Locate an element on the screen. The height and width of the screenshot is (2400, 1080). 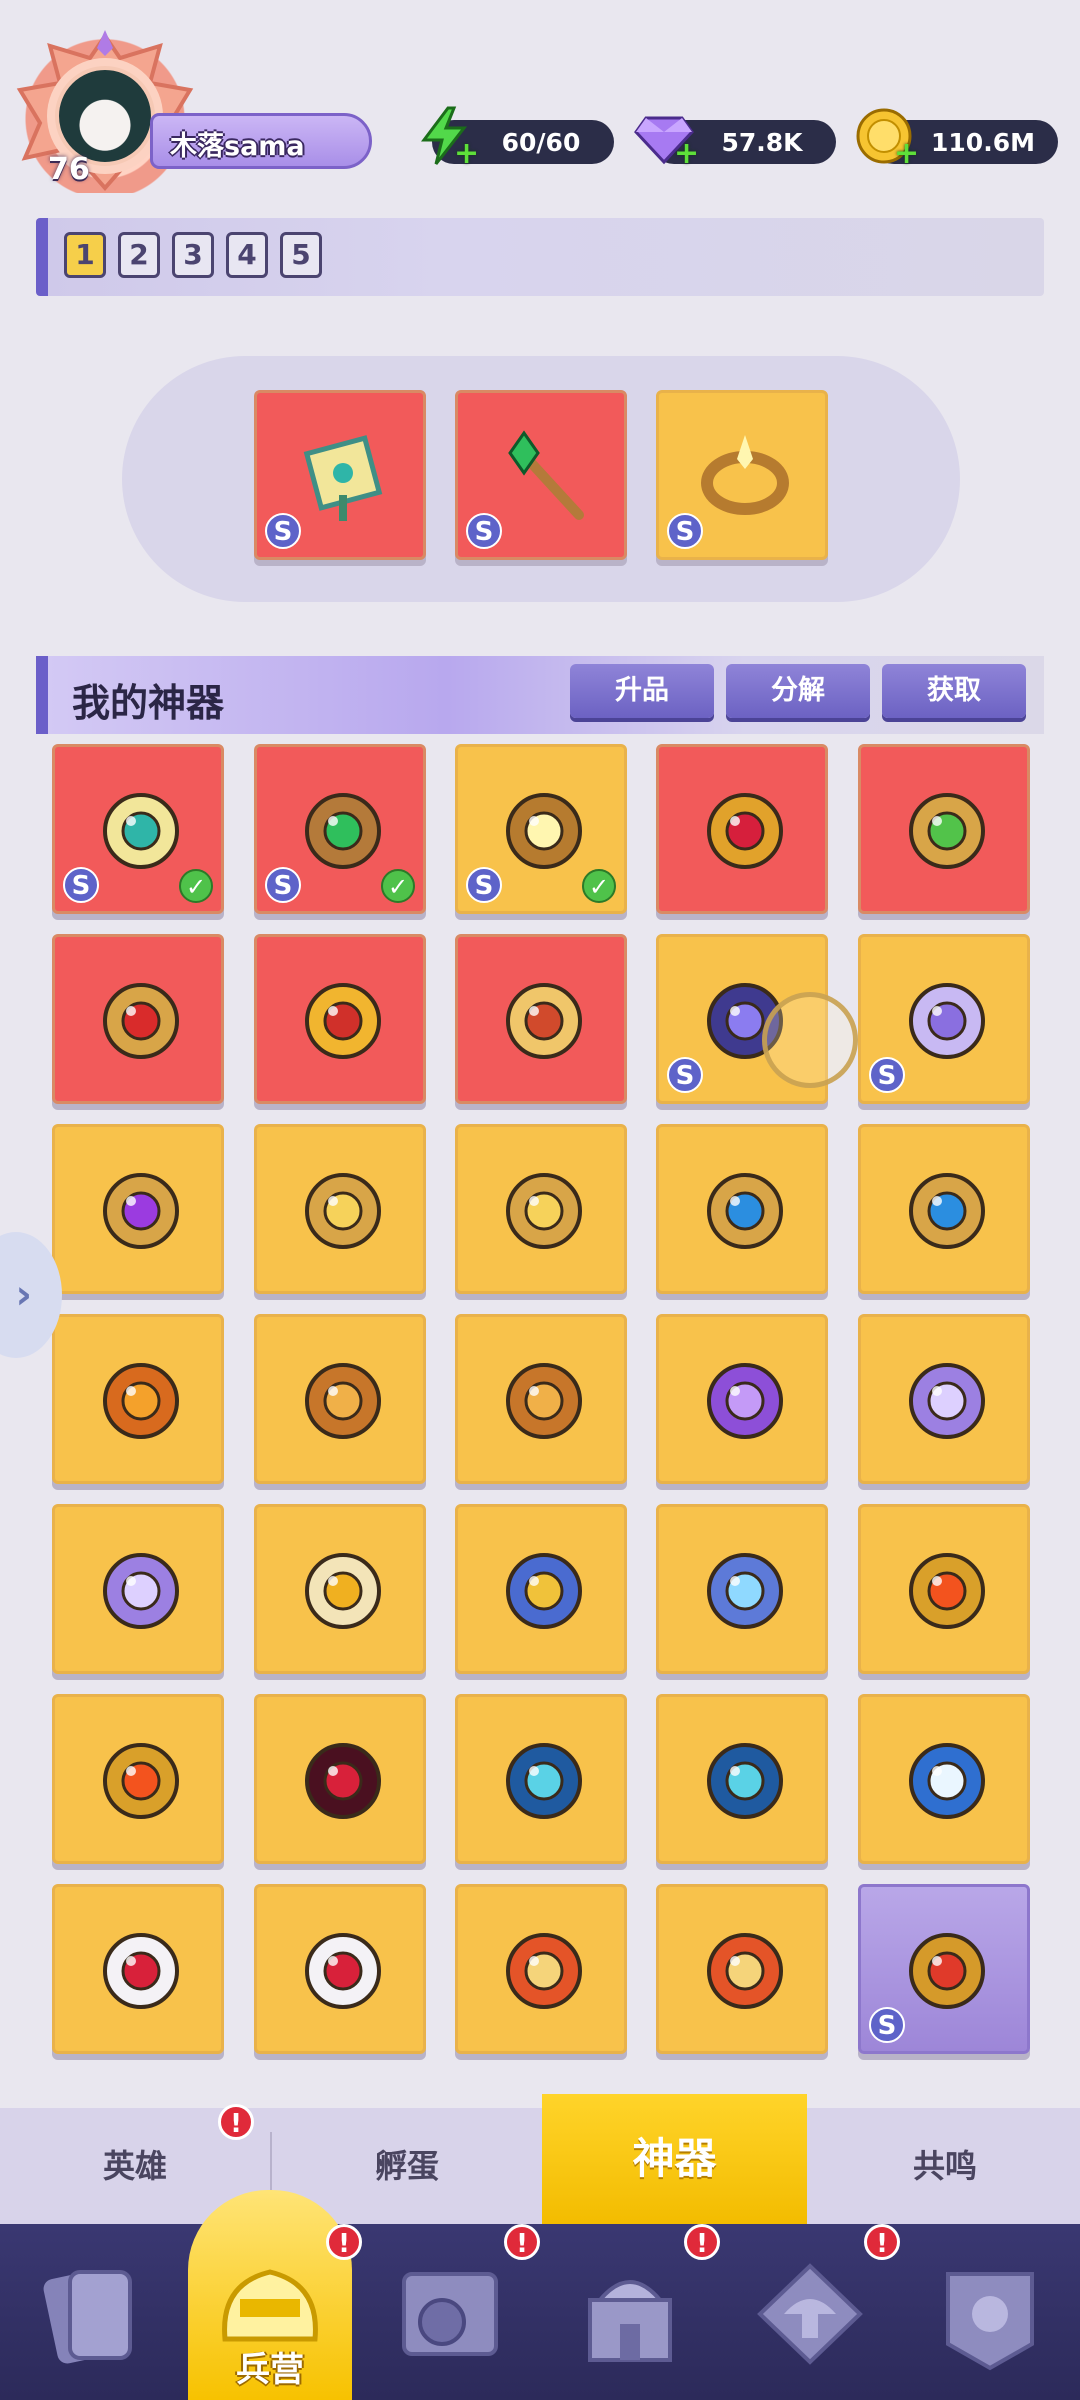
nav-castle is located at coordinates (630, 2314).